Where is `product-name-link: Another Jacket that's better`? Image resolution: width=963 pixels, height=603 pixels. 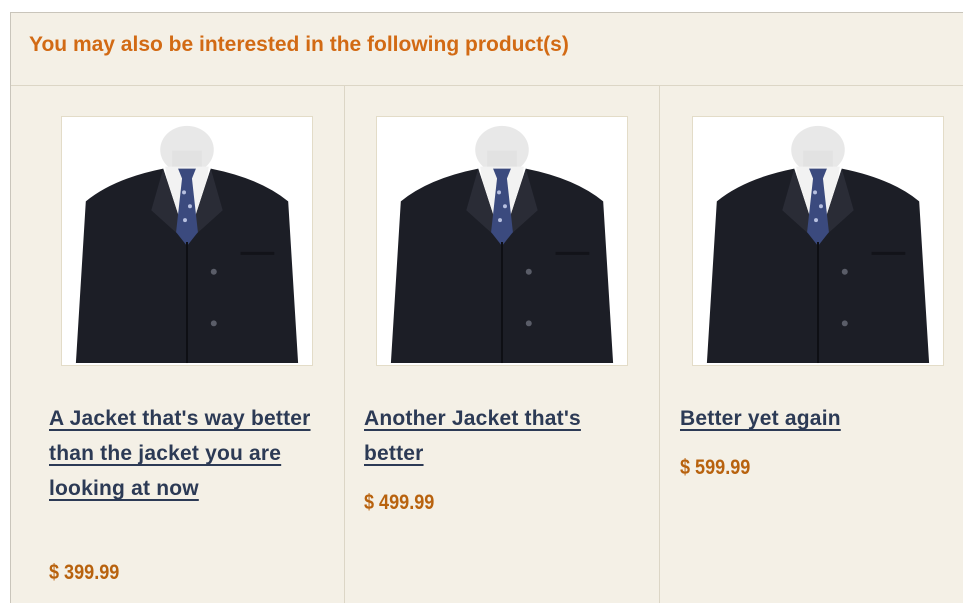
product-name-link: Another Jacket that's better is located at coordinates (504, 436).